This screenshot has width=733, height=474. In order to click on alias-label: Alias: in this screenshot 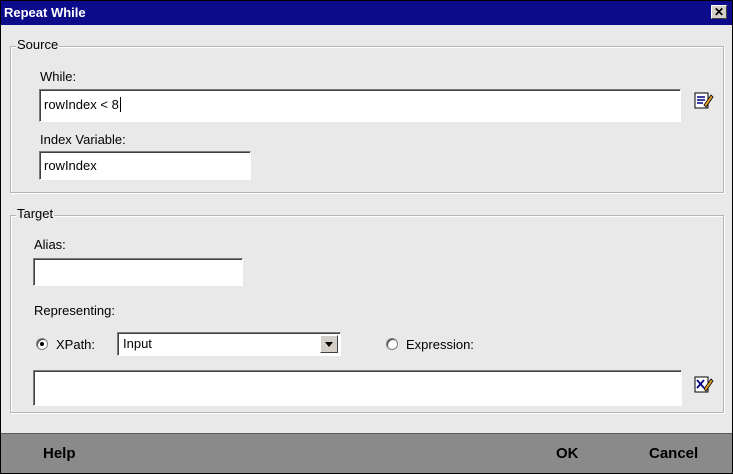, I will do `click(50, 244)`.